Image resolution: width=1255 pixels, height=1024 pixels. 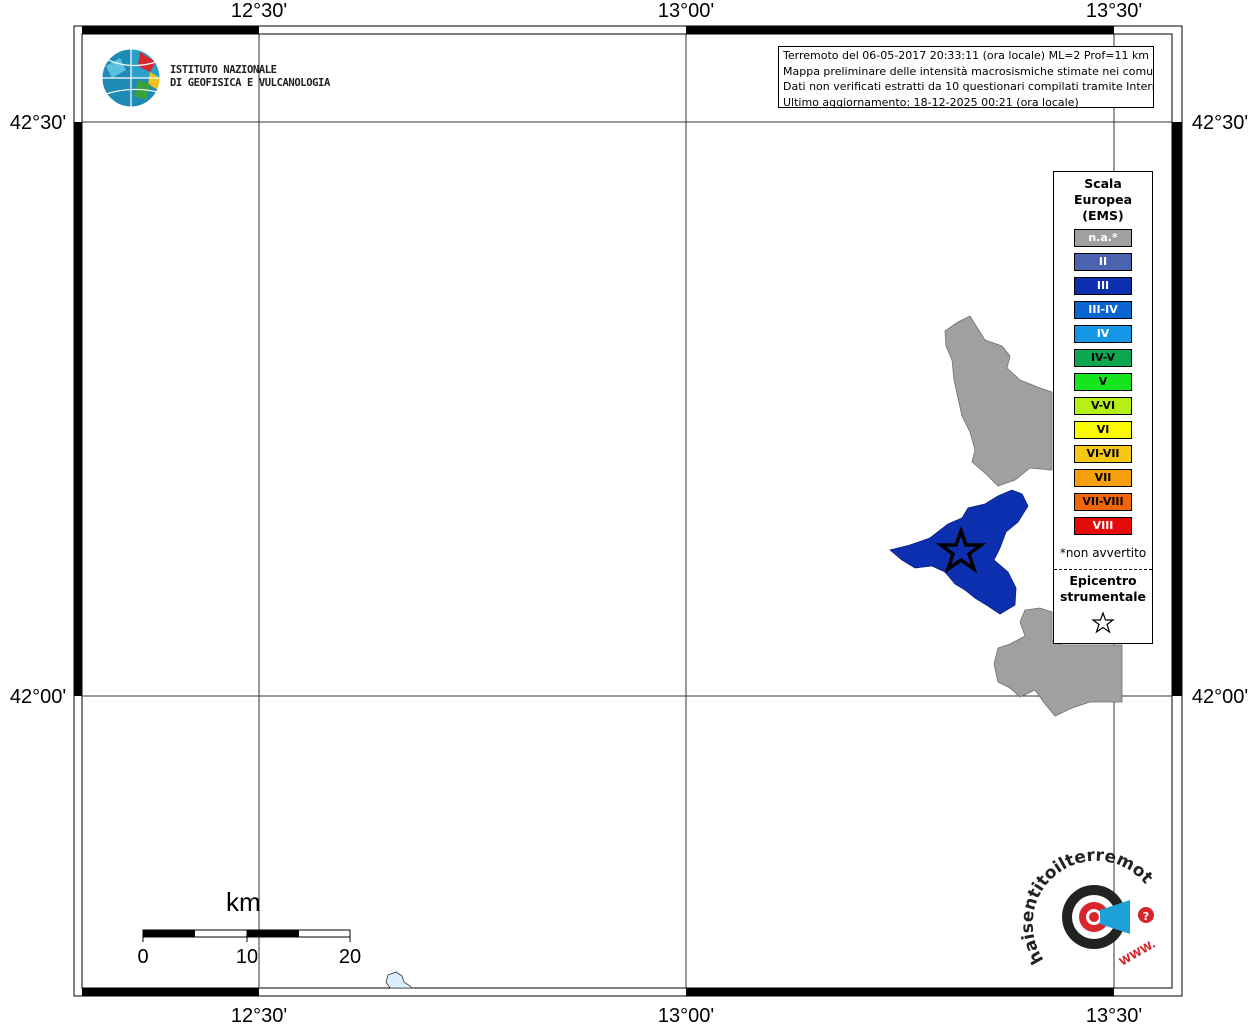 What do you see at coordinates (1103, 553) in the screenshot?
I see `legend-note: *non avvertito` at bounding box center [1103, 553].